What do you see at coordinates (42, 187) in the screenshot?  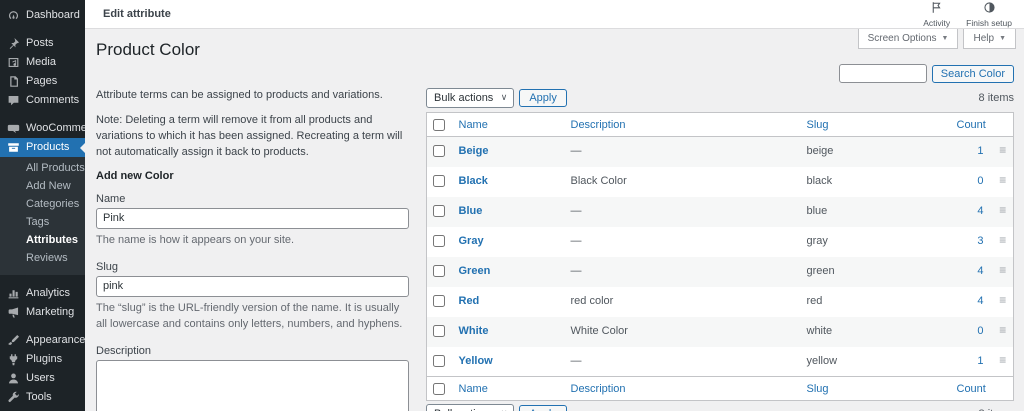 I see `sidebar-subitem-add-new: Add New` at bounding box center [42, 187].